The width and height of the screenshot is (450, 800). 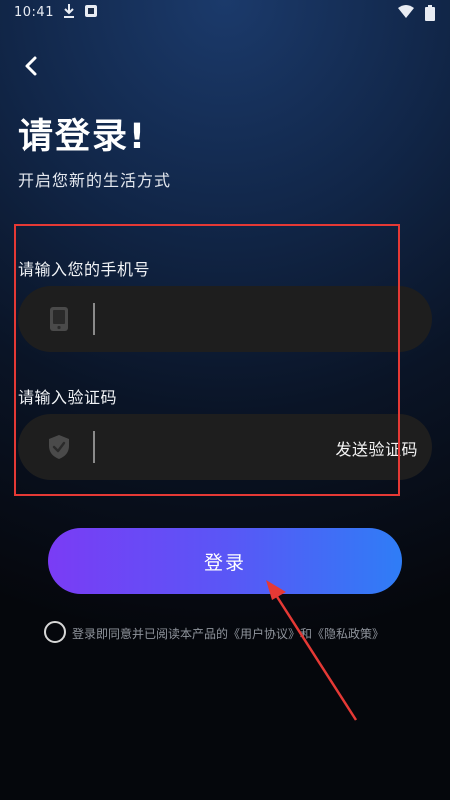 I want to click on agreement-text: 登录即同意并已阅读本产品的《用户协议》和《隐私政策》, so click(x=228, y=633).